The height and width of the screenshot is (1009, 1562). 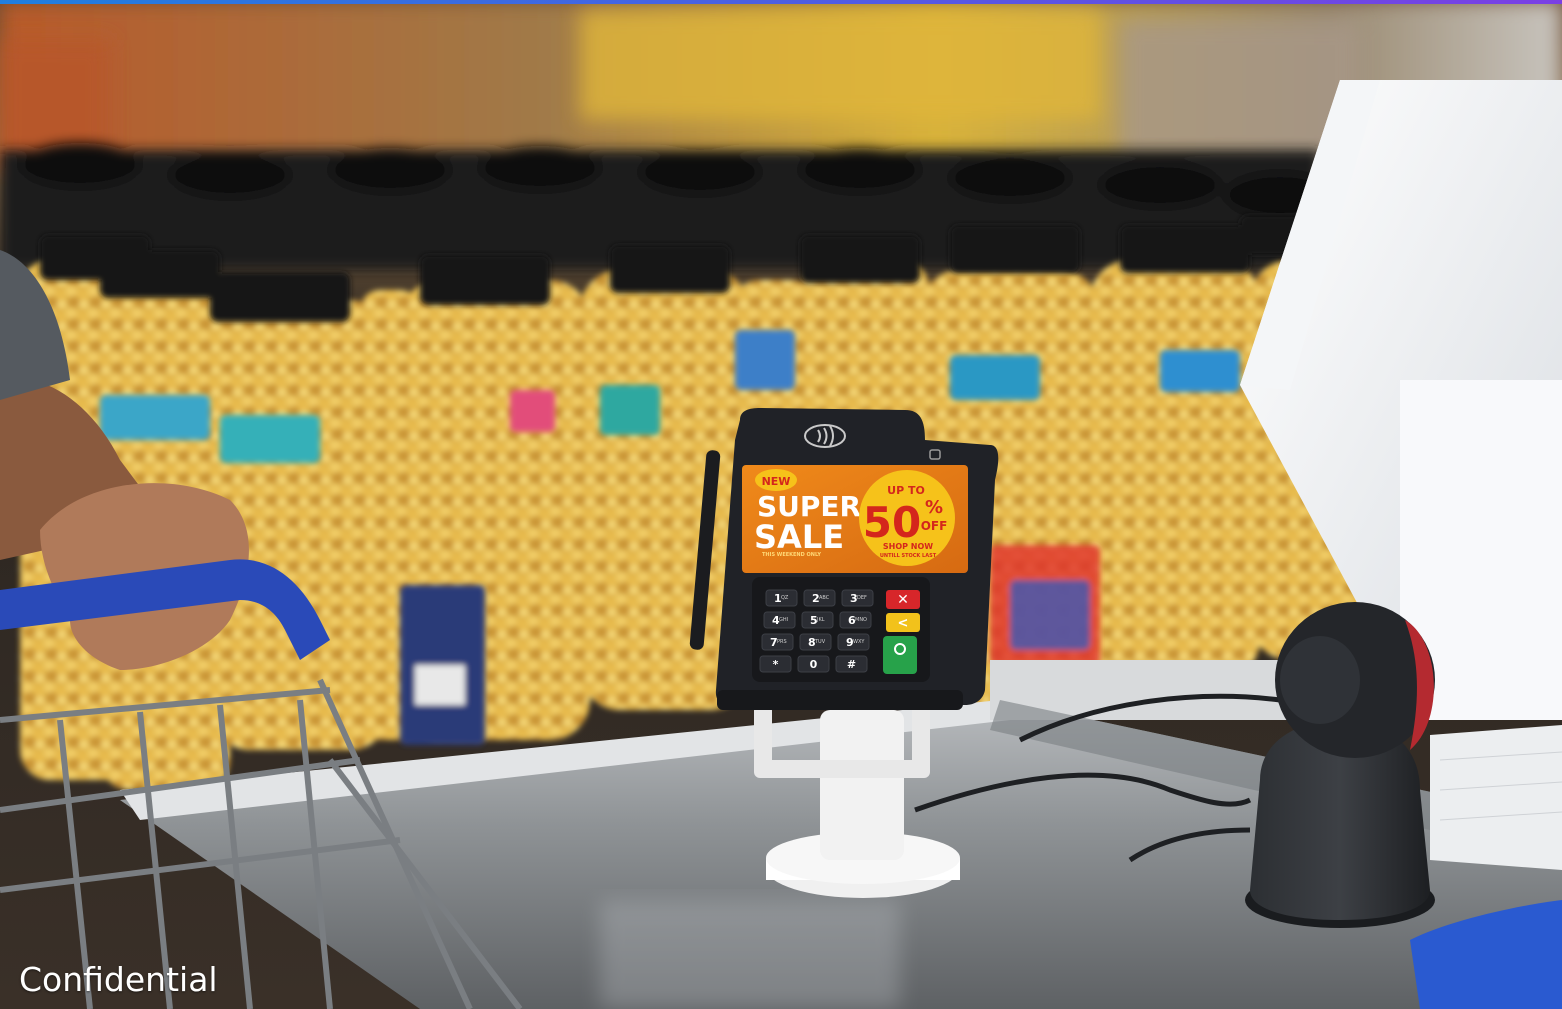 What do you see at coordinates (908, 546) in the screenshot?
I see `screen-shop-now: SHOP NOW` at bounding box center [908, 546].